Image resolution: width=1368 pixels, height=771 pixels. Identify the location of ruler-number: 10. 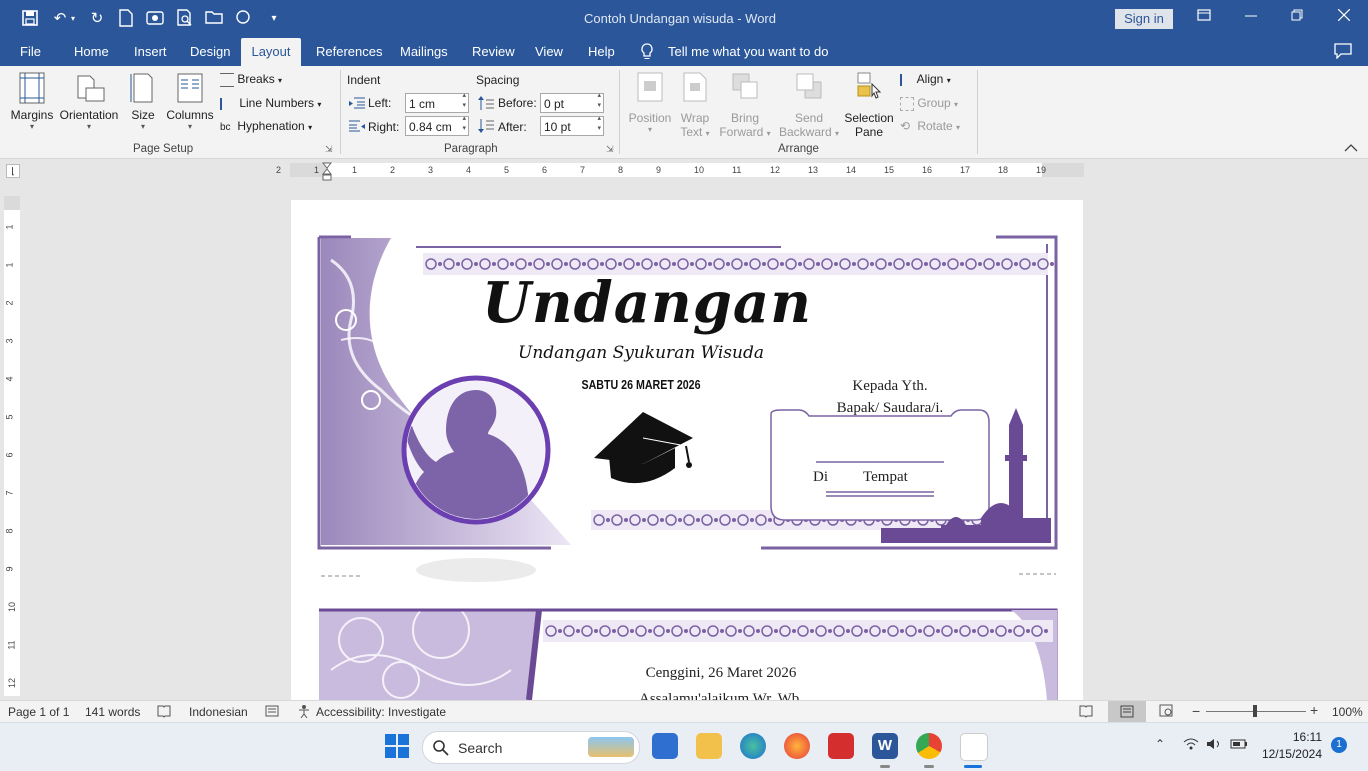
(12, 607).